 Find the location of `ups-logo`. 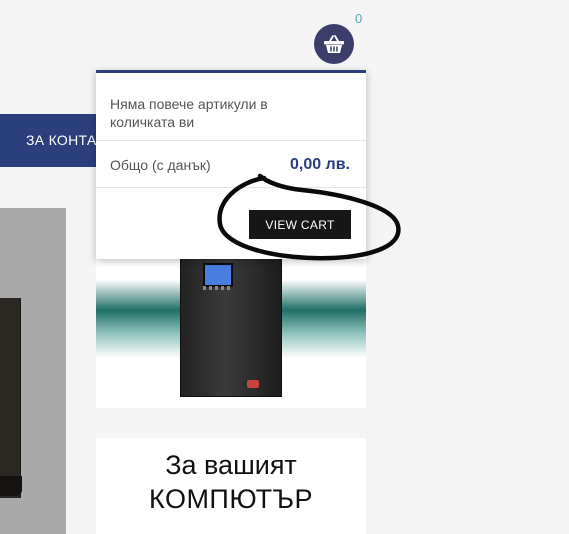

ups-logo is located at coordinates (253, 384).